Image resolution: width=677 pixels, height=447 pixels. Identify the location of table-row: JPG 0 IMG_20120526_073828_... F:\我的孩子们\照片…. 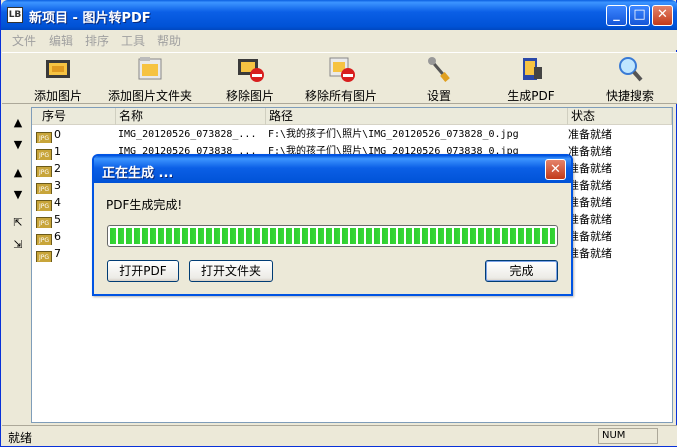
(352, 134).